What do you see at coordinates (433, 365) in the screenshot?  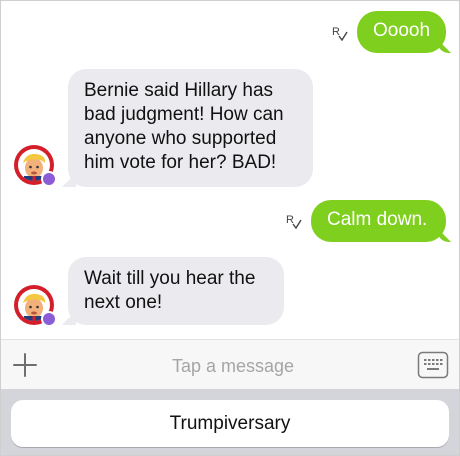 I see `keyboard-icon` at bounding box center [433, 365].